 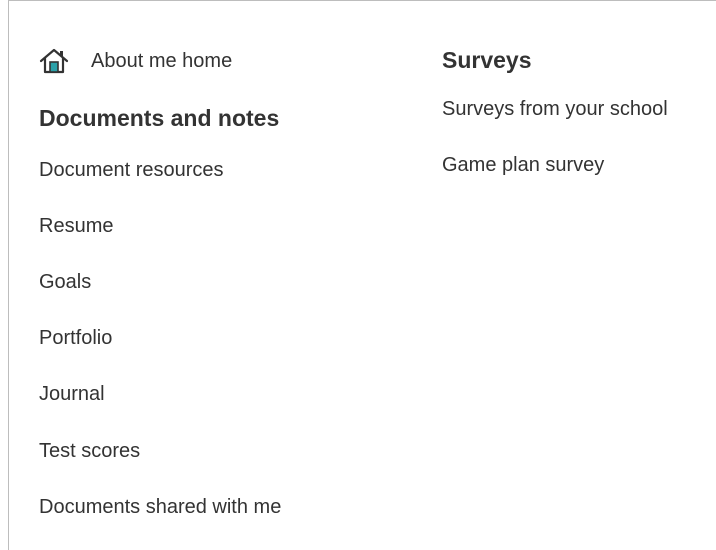 What do you see at coordinates (159, 118) in the screenshot?
I see `documents-and-notes-heading: Documents and notes` at bounding box center [159, 118].